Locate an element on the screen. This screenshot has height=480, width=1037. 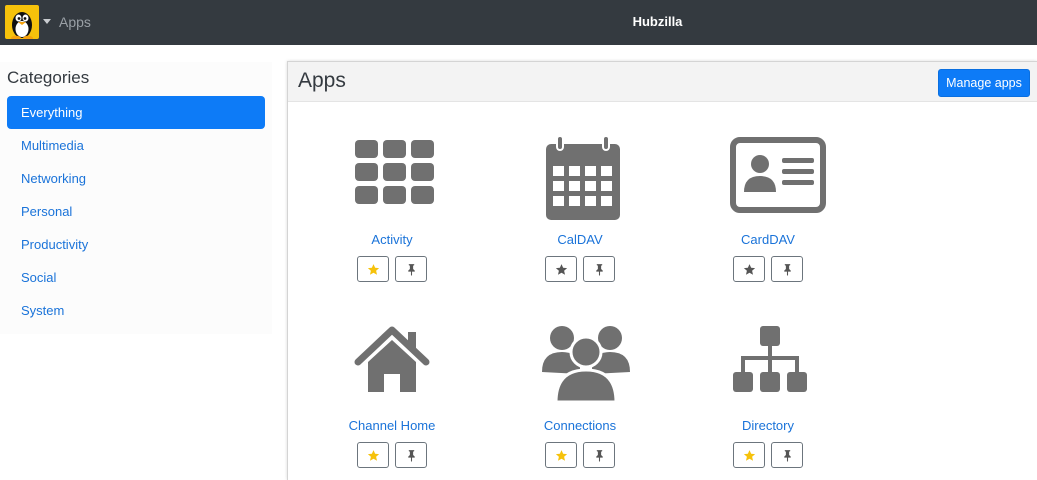
sitemap-icon is located at coordinates (768, 362).